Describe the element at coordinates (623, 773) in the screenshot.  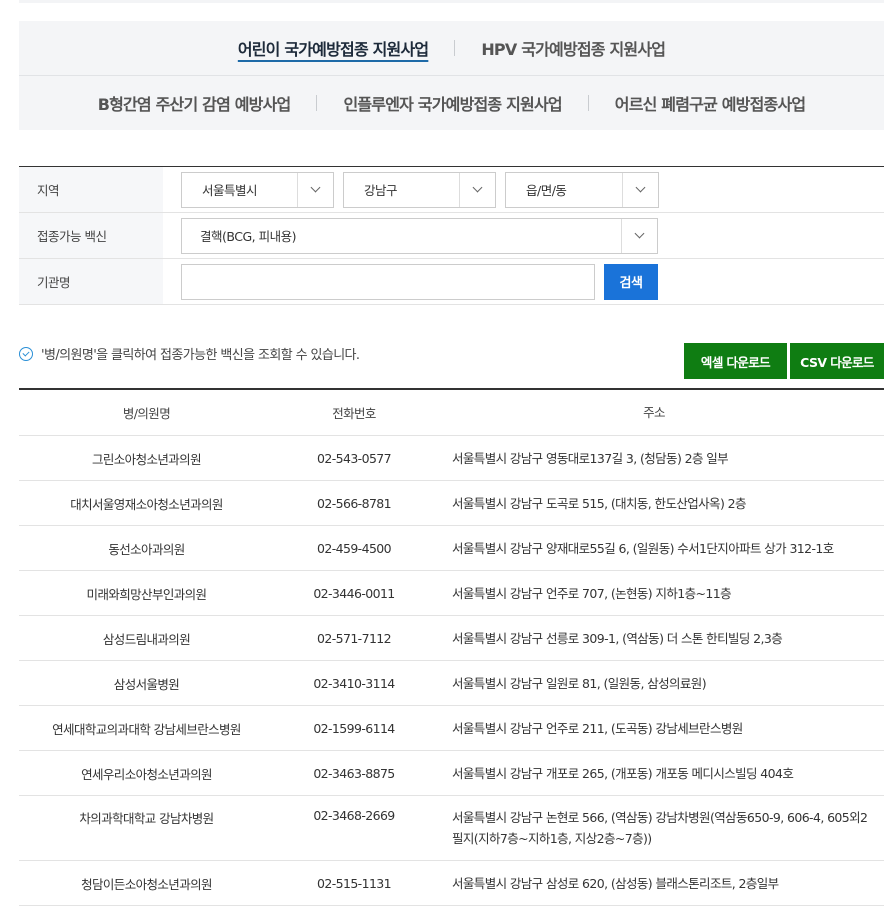
I see `clinic-address: 서울특별시 강남구 개포로 265, (개포동) 개포동 메디시스빌딩 404호` at that location.